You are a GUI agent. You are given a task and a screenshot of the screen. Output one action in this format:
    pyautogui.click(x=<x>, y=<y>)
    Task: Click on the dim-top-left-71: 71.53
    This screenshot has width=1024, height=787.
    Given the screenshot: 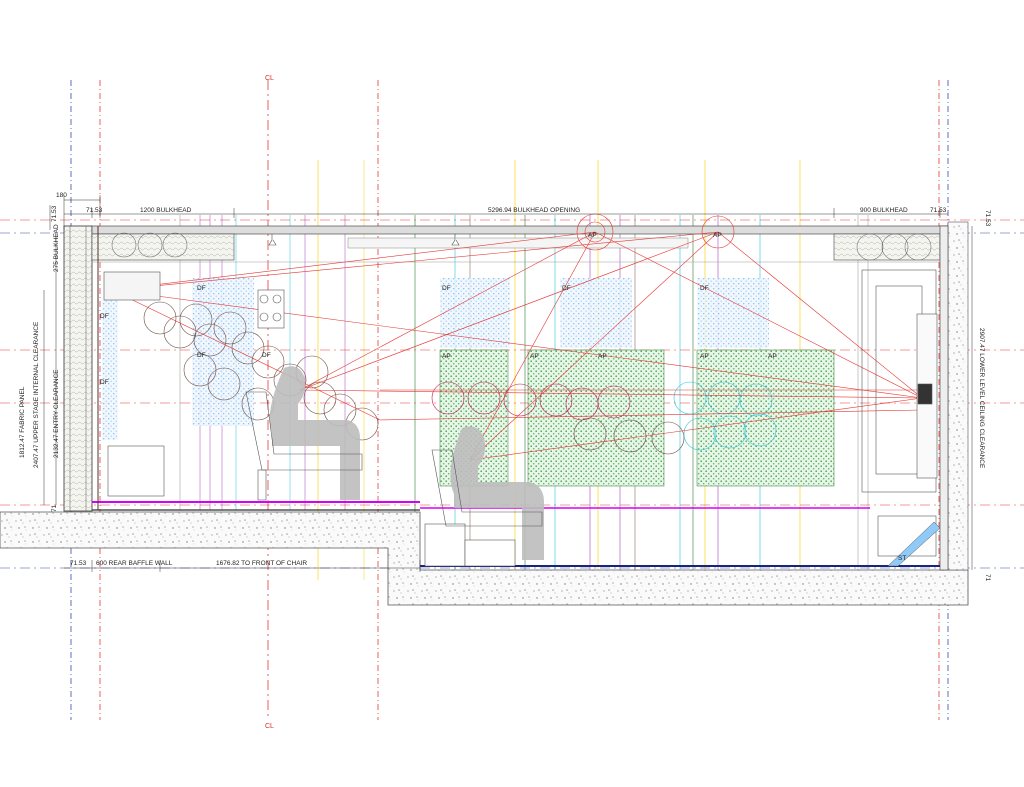 What is the action you would take?
    pyautogui.click(x=94, y=210)
    